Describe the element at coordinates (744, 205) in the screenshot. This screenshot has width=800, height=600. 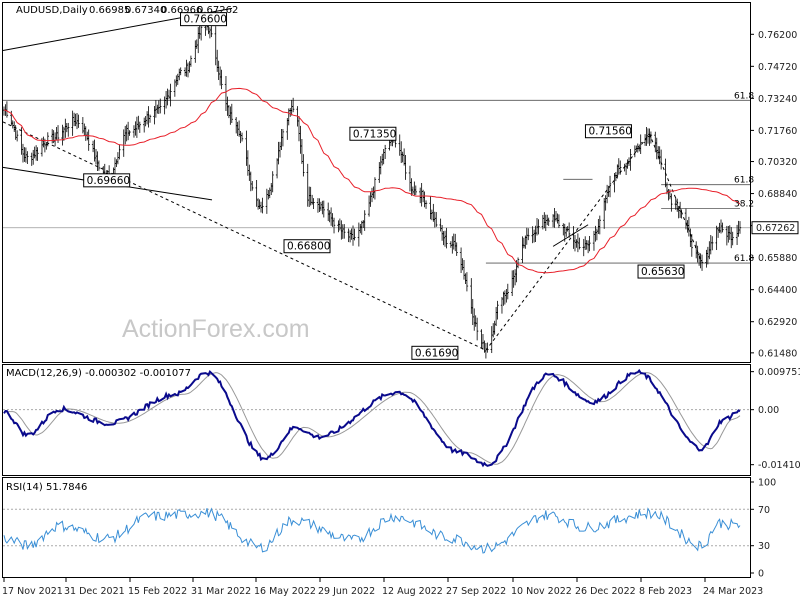
I see `fib-label-2: 38.2` at that location.